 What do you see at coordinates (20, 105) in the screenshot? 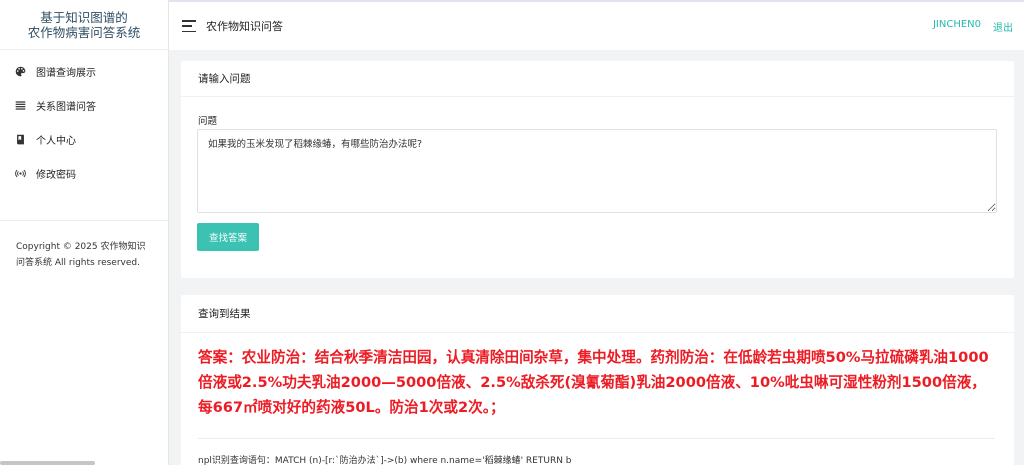
I see `list-icon` at bounding box center [20, 105].